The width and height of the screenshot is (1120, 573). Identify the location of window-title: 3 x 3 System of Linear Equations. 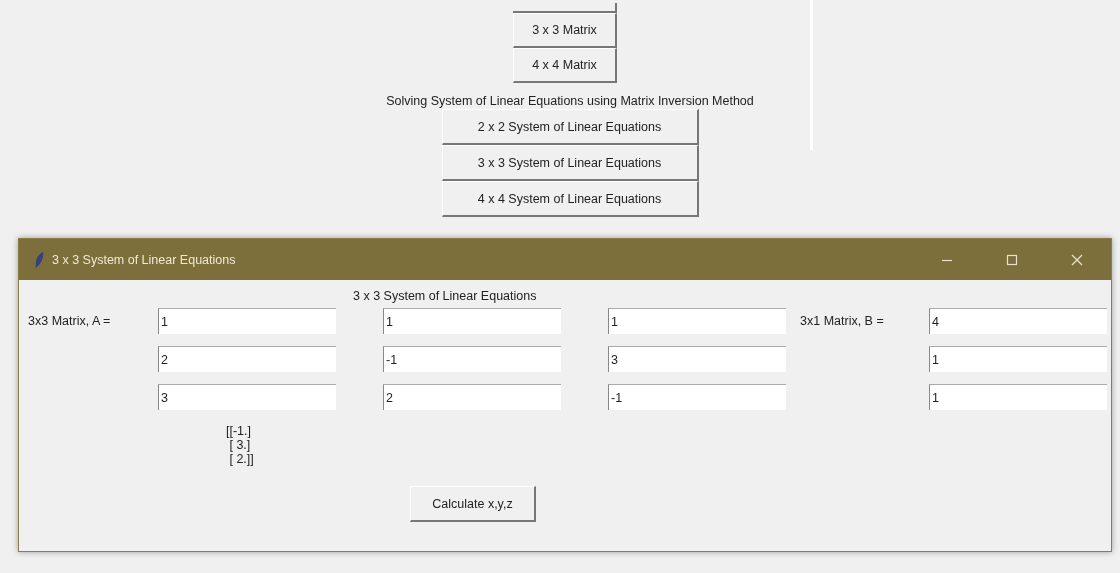
(144, 259).